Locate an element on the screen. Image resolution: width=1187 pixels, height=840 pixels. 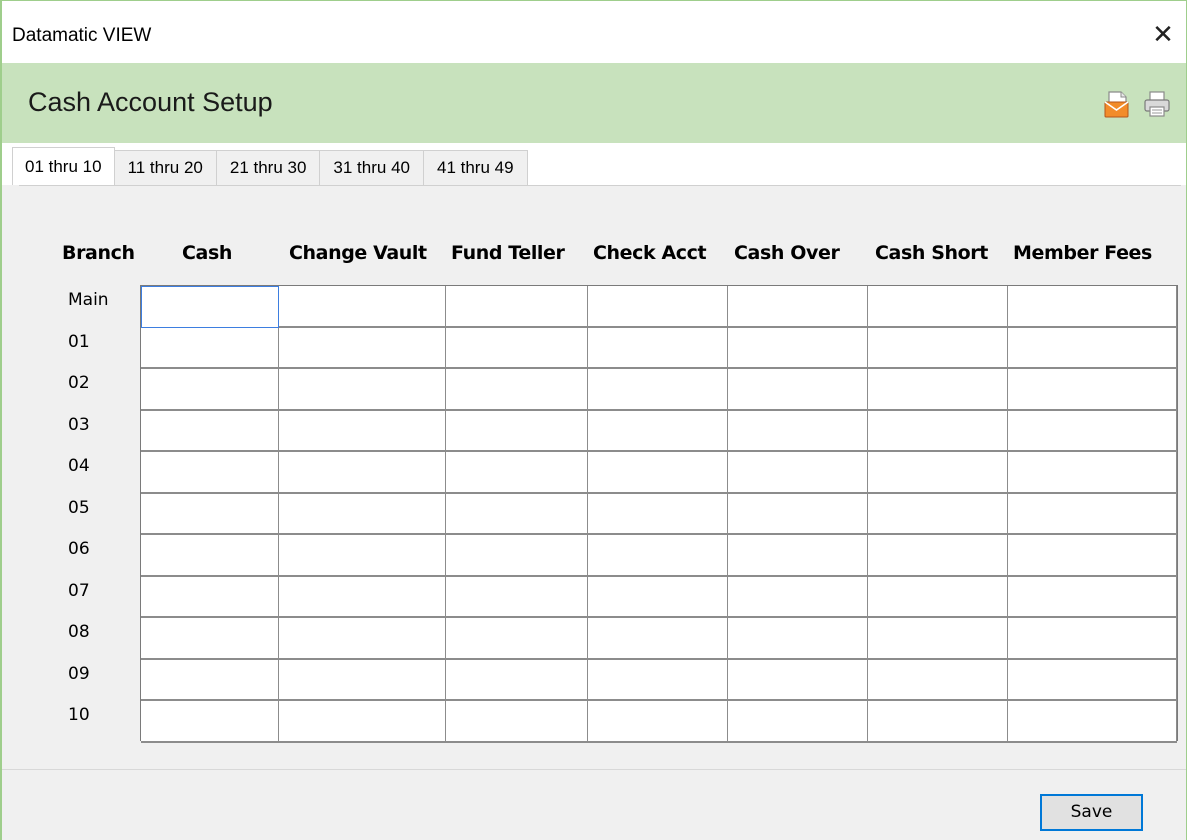
cell-04-cash is located at coordinates (210, 473).